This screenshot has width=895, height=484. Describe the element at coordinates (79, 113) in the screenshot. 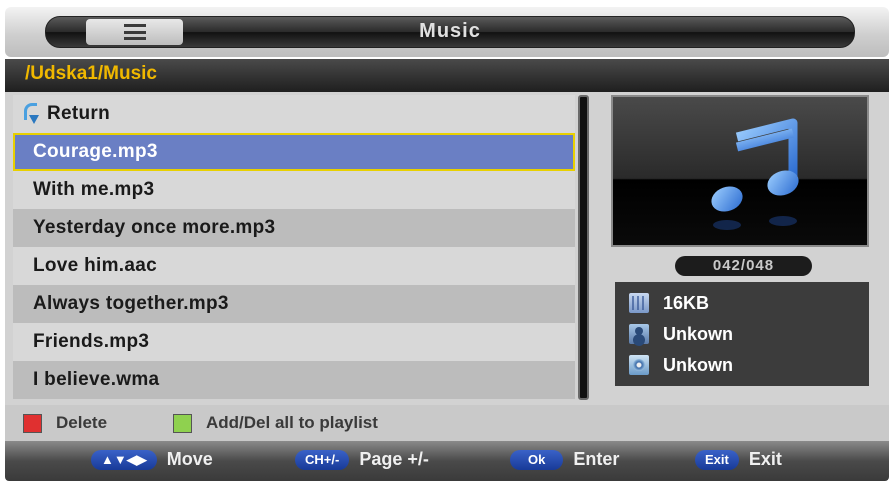

I see `return-label: Return` at that location.